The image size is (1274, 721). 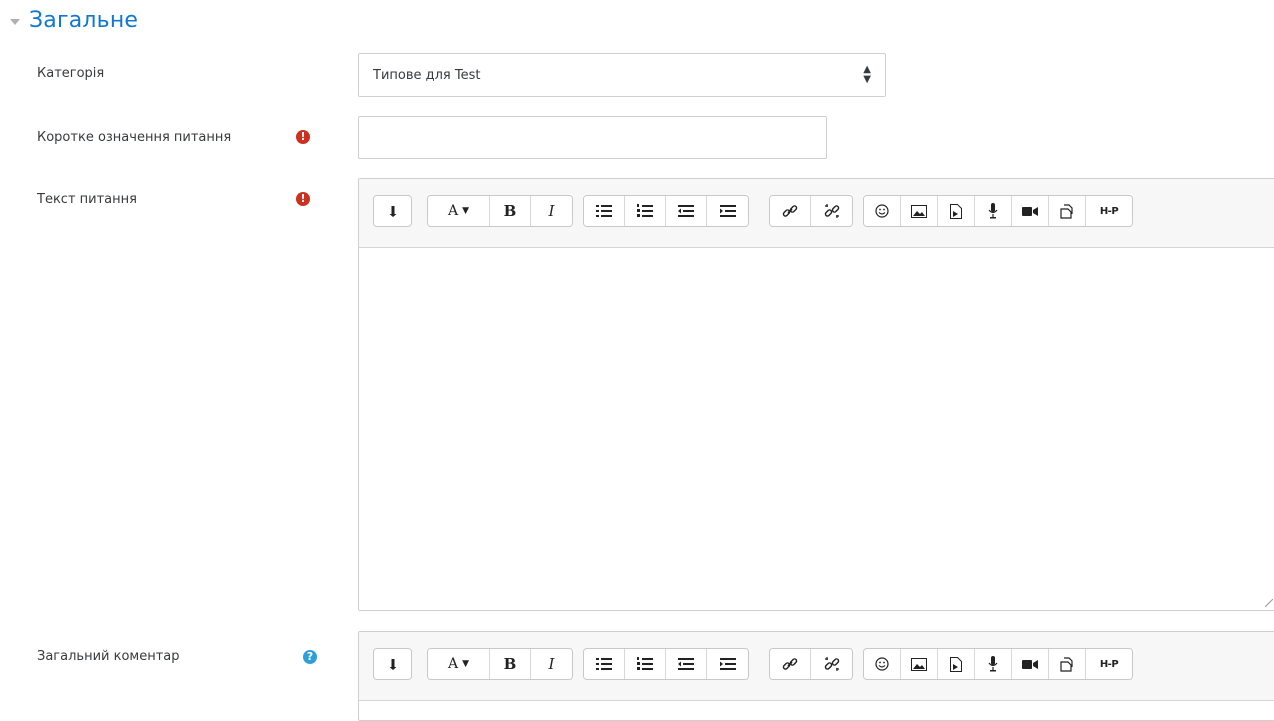 What do you see at coordinates (71, 73) in the screenshot?
I see `category-label: Категорія` at bounding box center [71, 73].